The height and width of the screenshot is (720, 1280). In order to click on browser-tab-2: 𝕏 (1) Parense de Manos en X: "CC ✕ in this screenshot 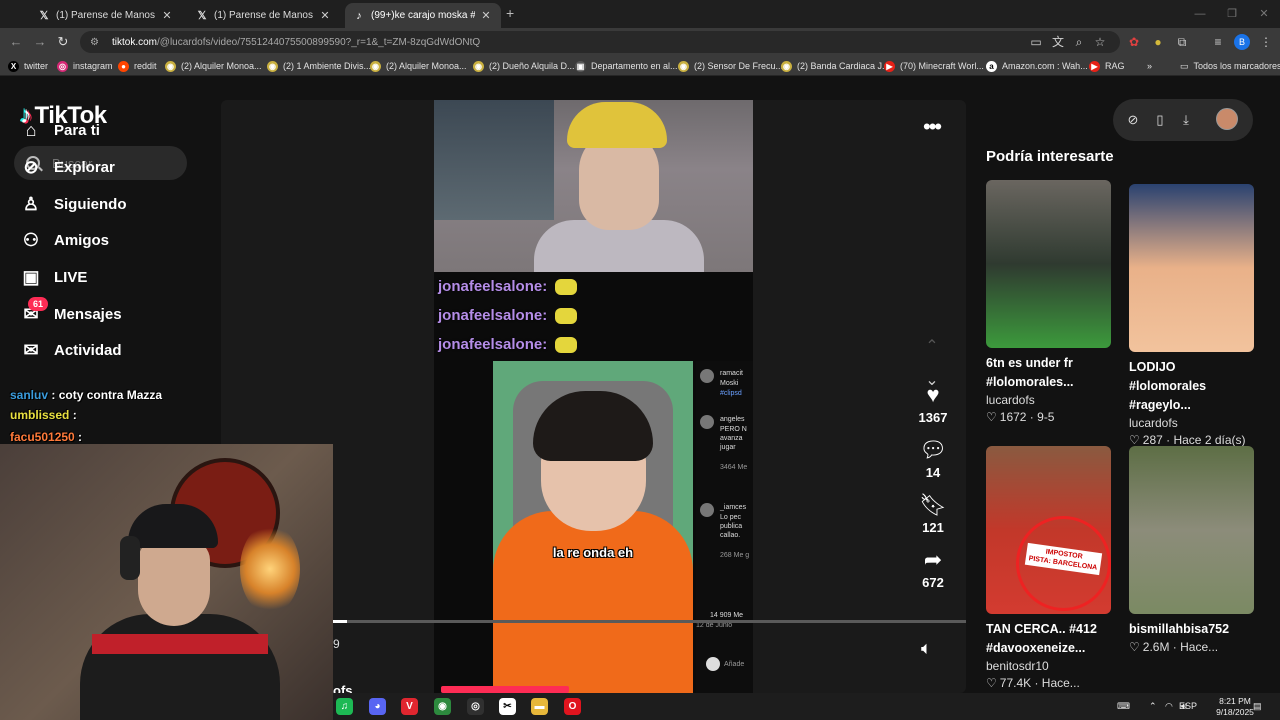, I will do `click(264, 15)`.